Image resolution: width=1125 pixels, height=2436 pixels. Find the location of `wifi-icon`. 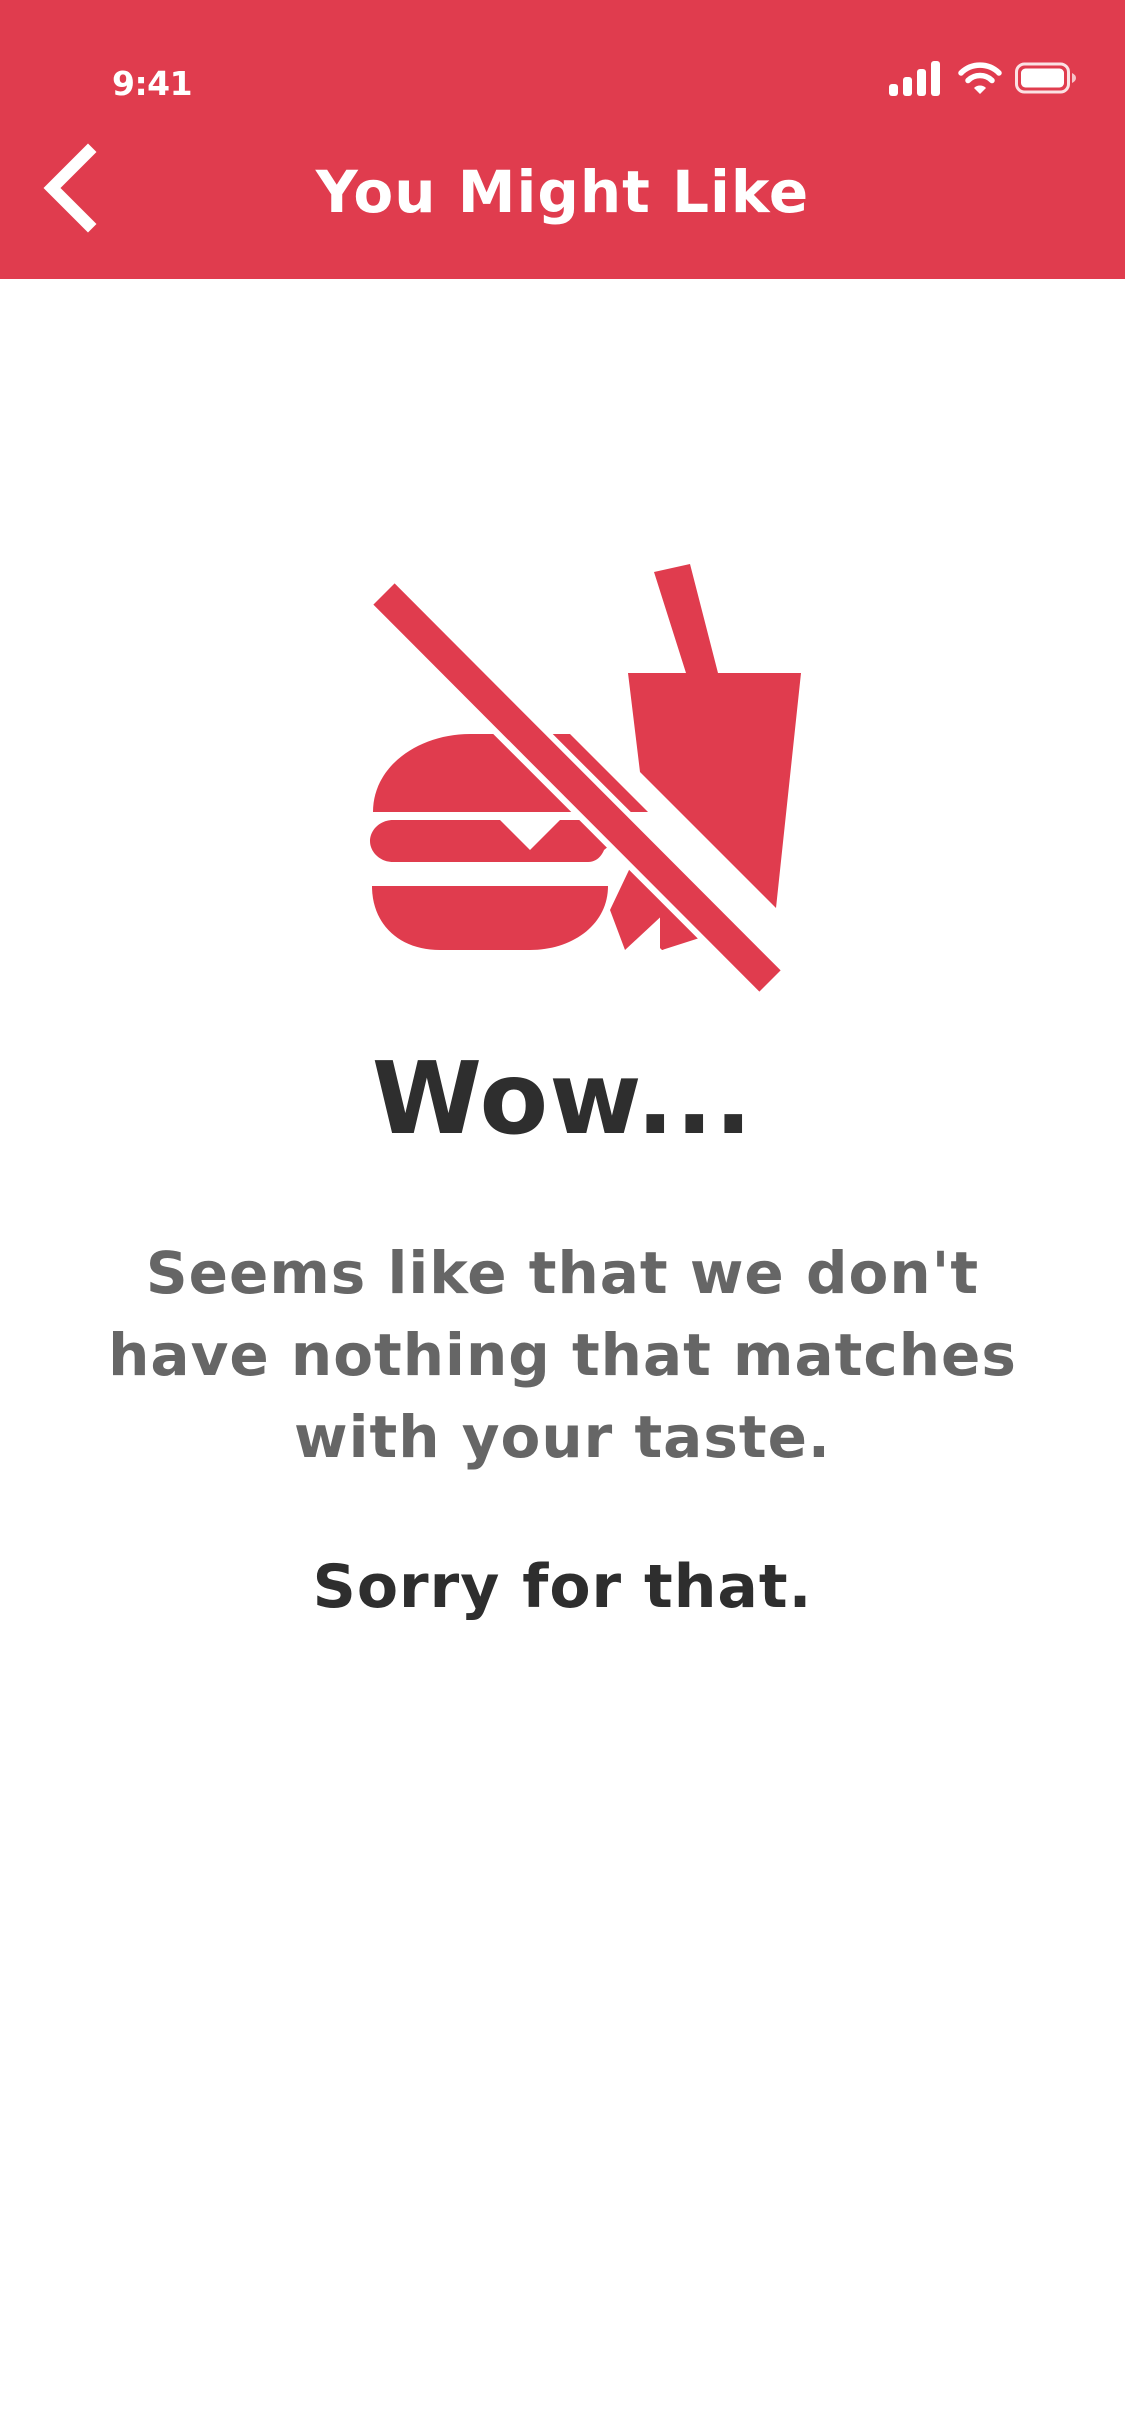

wifi-icon is located at coordinates (980, 78).